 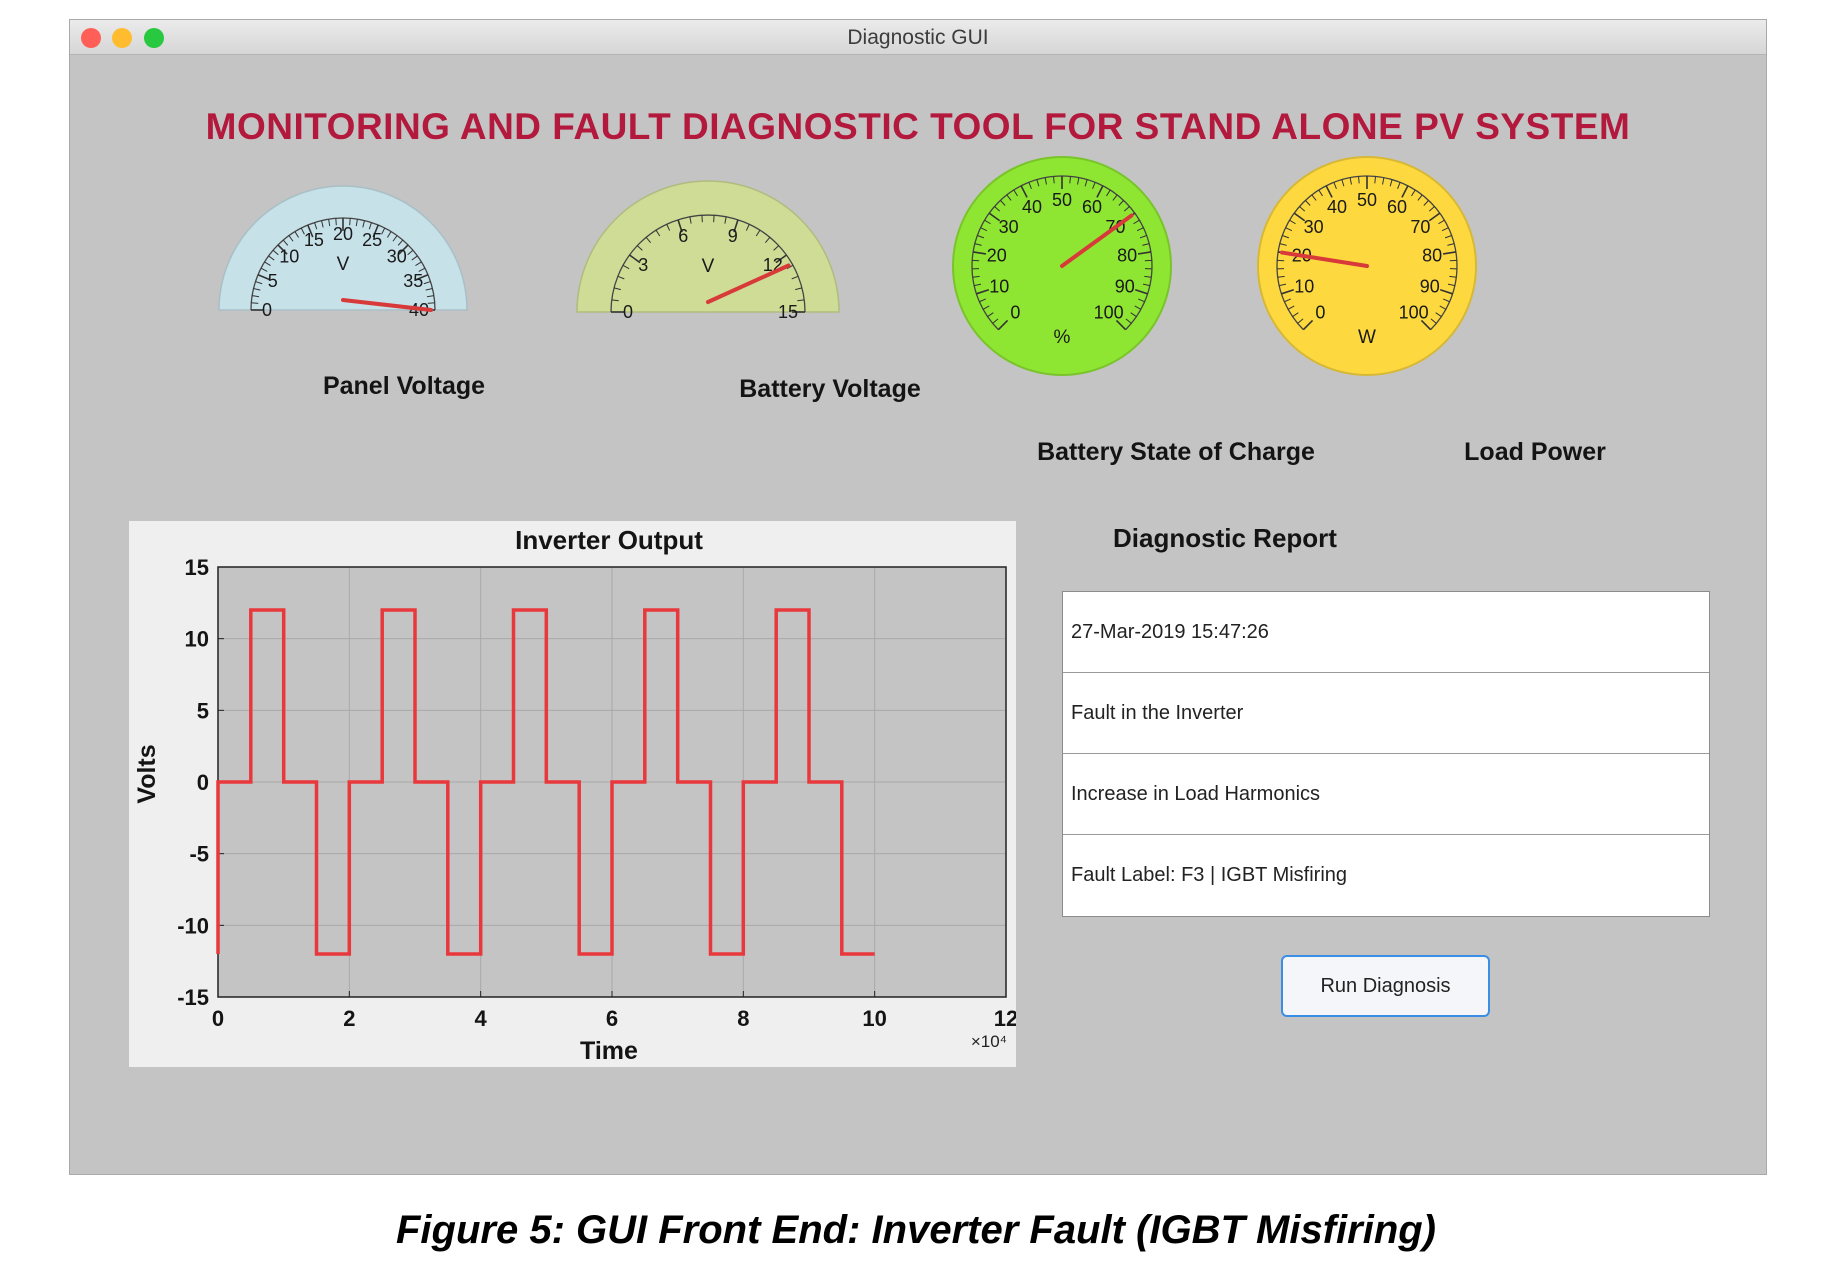 I want to click on battery-soc-label: Battery State of Charge, so click(x=1176, y=452).